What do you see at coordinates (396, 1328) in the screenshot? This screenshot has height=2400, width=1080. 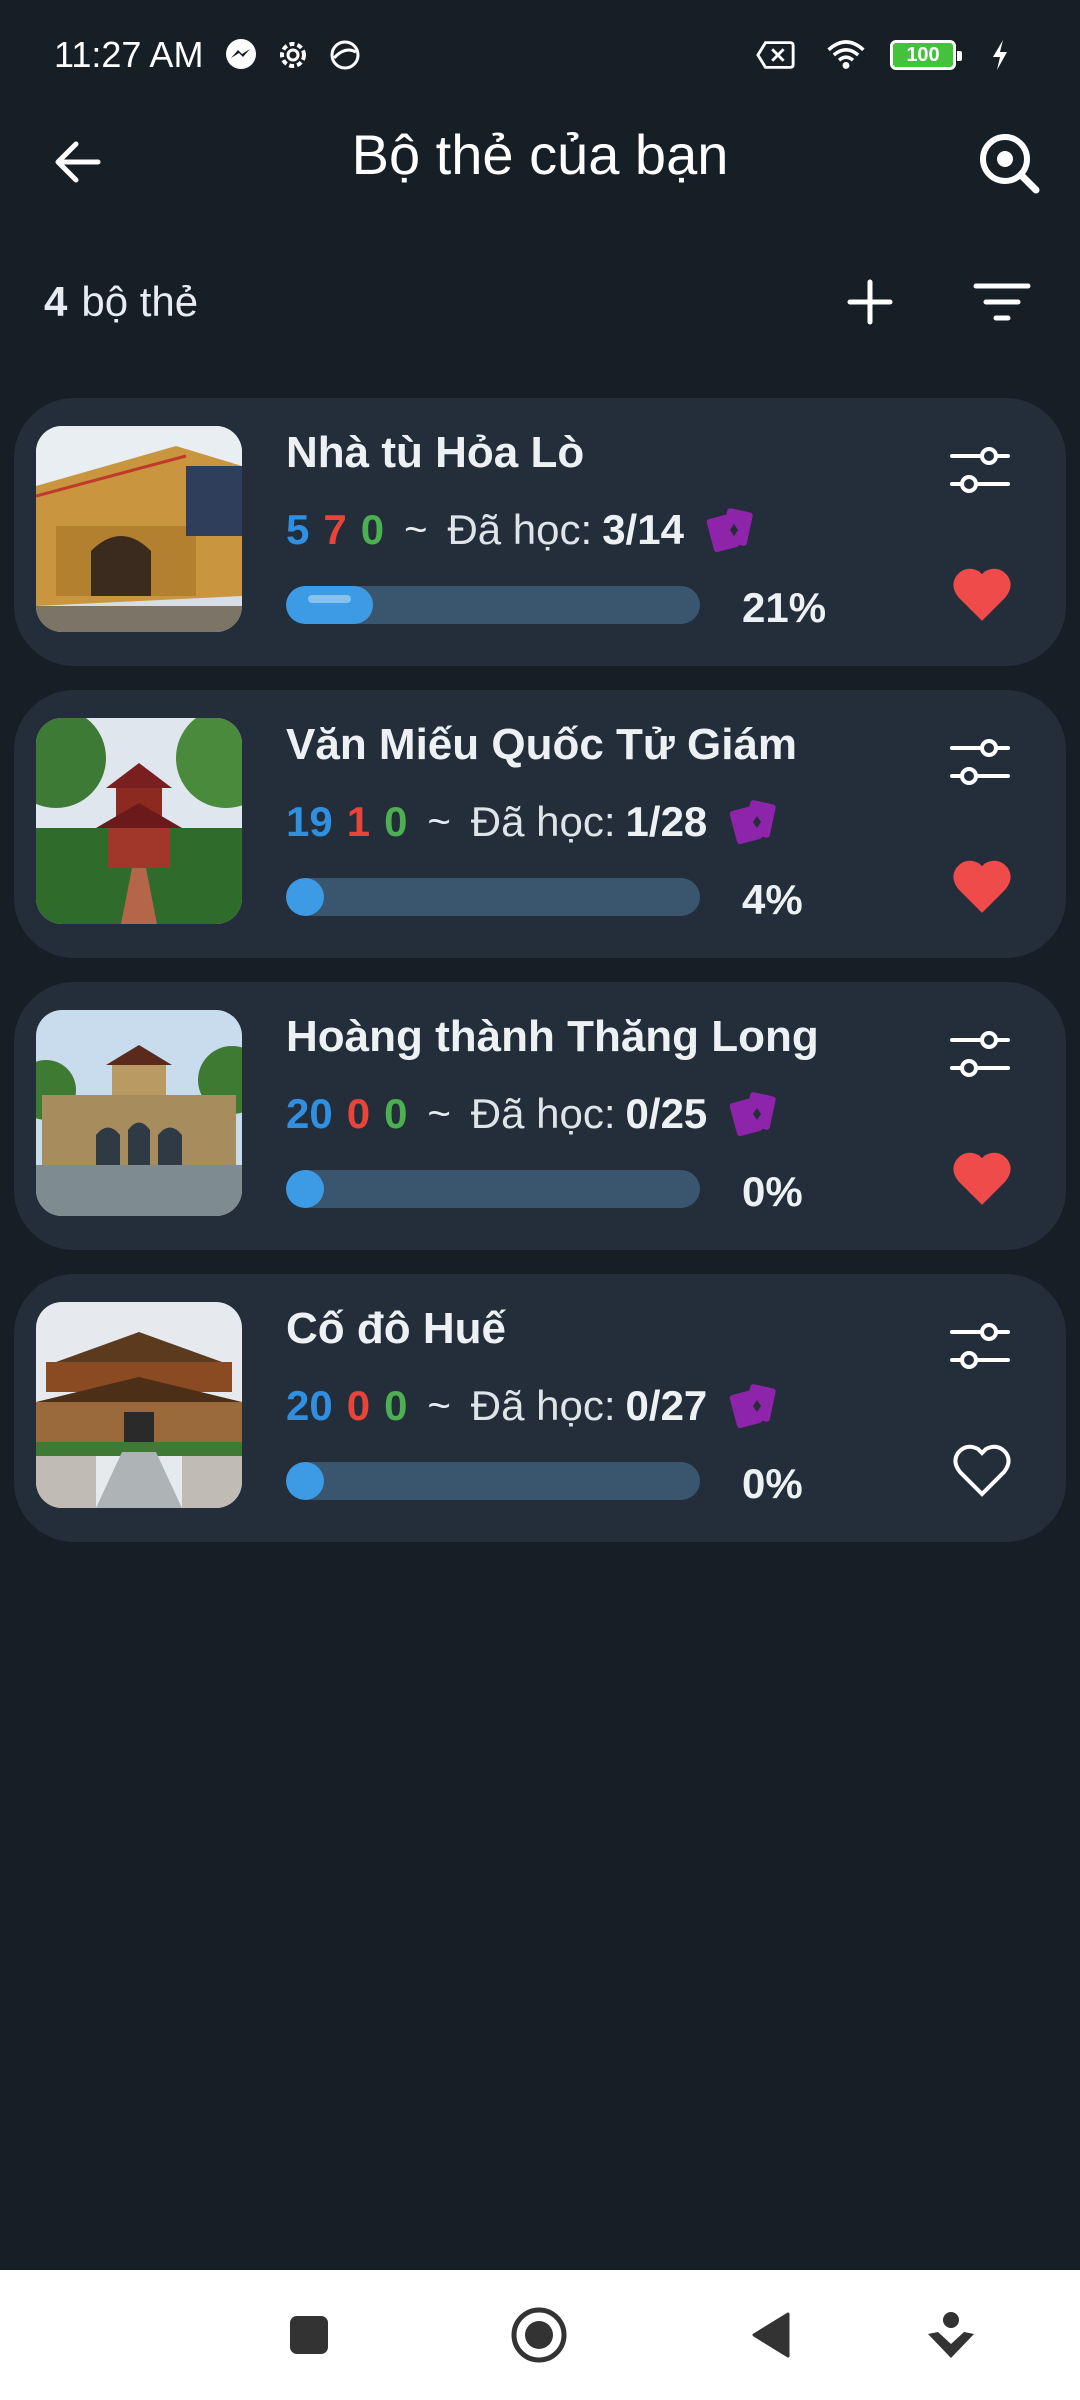 I see `deck-name: Cố đô Huế` at bounding box center [396, 1328].